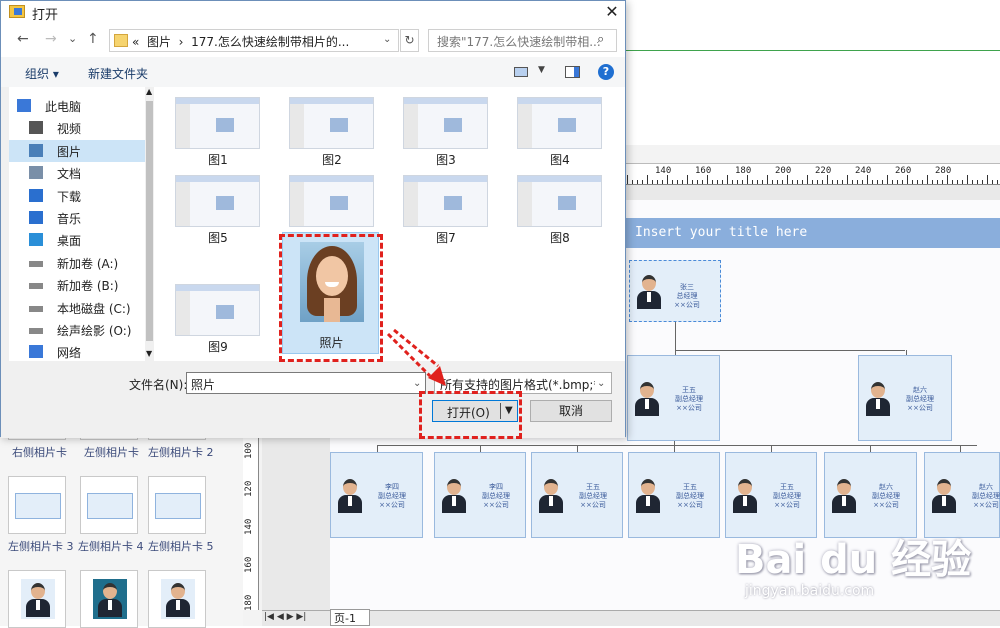 This screenshot has width=1000, height=628. What do you see at coordinates (77, 128) in the screenshot?
I see `nav-item: 视频` at bounding box center [77, 128].